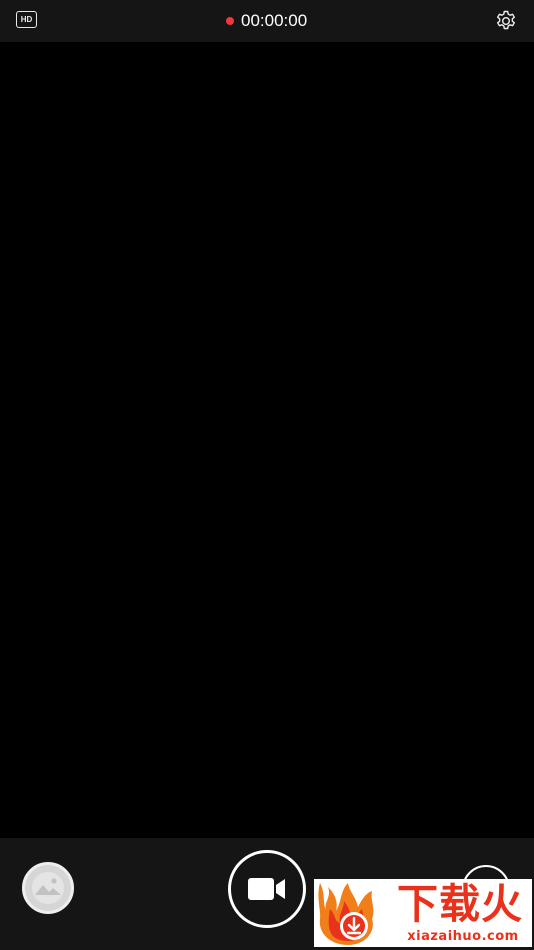 The width and height of the screenshot is (534, 950). What do you see at coordinates (460, 904) in the screenshot?
I see `watermark-title: 下载火` at bounding box center [460, 904].